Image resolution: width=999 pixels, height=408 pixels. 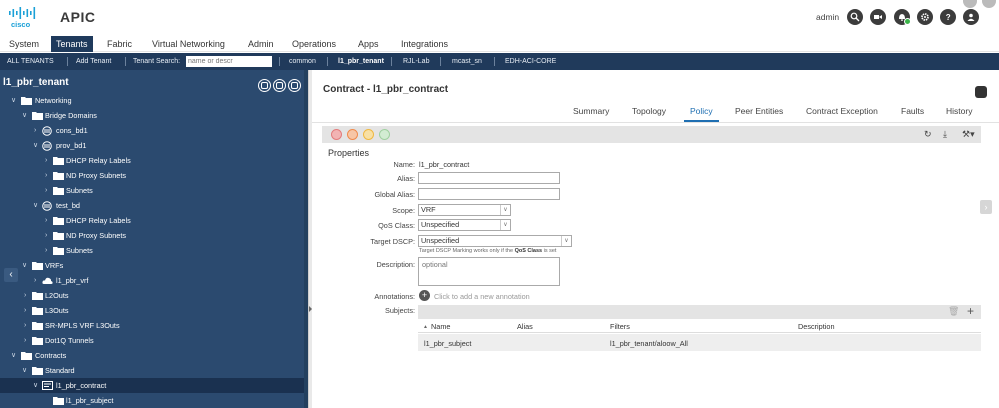 What do you see at coordinates (93, 61) in the screenshot?
I see `add-tenant-link: Add Tenant` at bounding box center [93, 61].